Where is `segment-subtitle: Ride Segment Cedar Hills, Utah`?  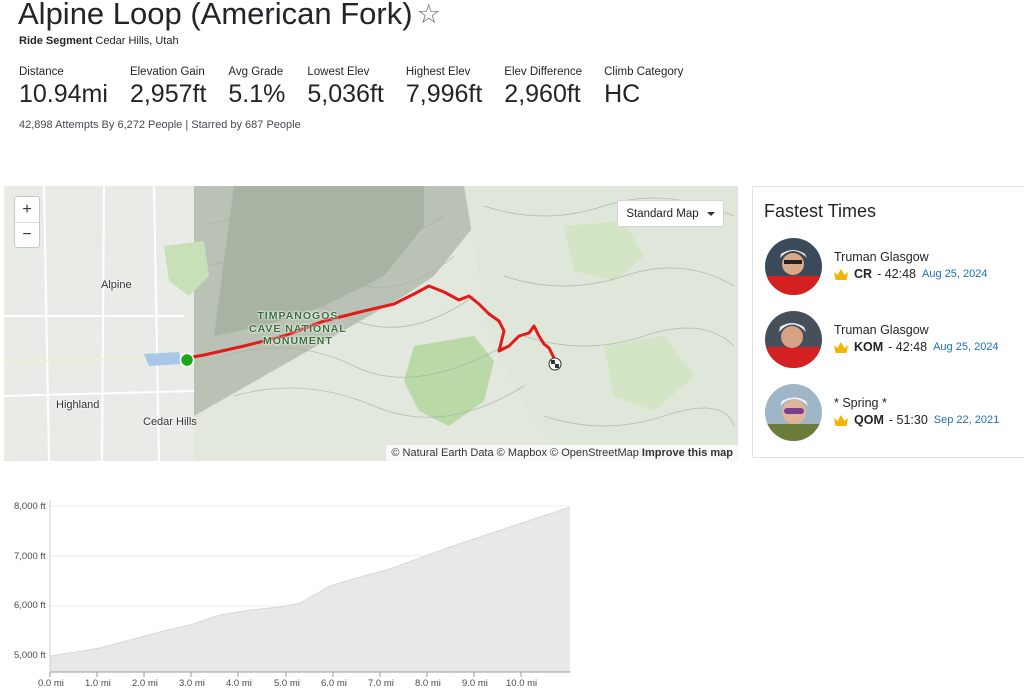
segment-subtitle: Ride Segment Cedar Hills, Utah is located at coordinates (99, 41).